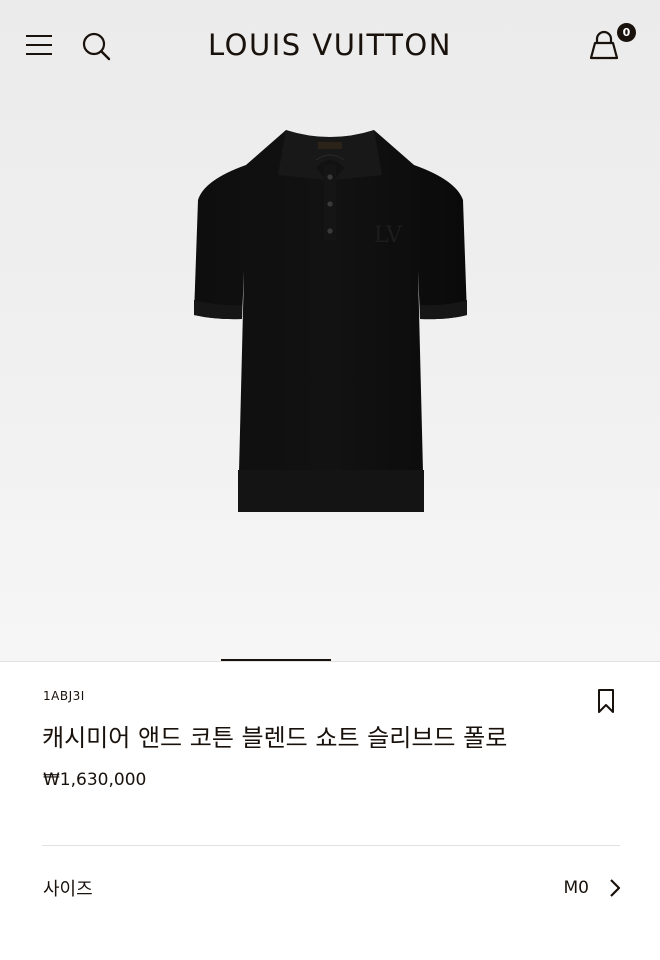 The width and height of the screenshot is (660, 960). I want to click on menu-button, so click(39, 45).